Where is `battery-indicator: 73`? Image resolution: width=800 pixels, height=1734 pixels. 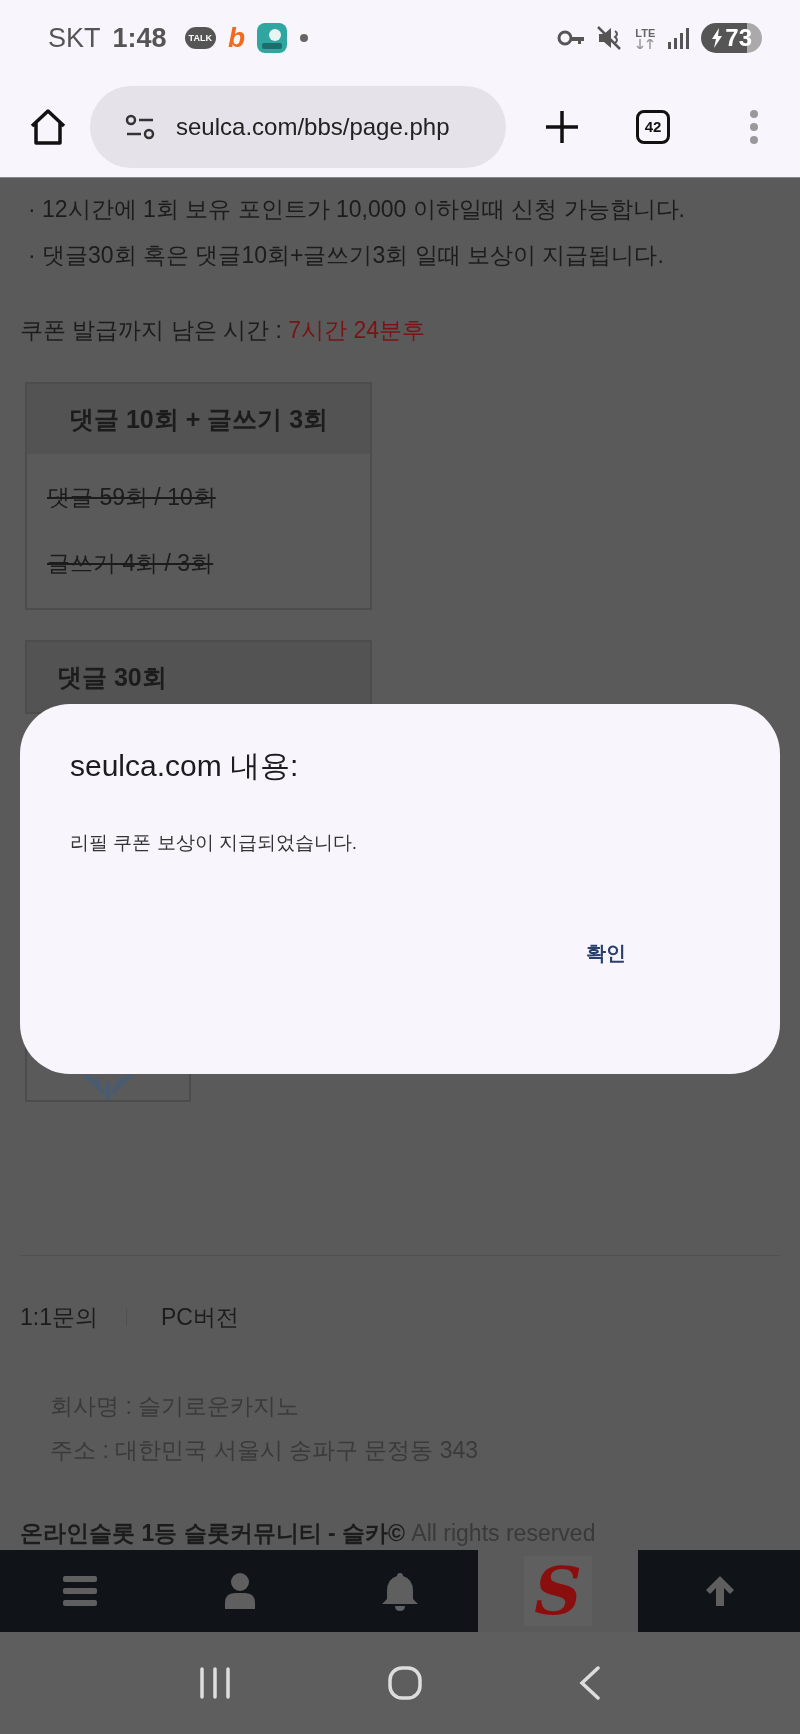 battery-indicator: 73 is located at coordinates (731, 38).